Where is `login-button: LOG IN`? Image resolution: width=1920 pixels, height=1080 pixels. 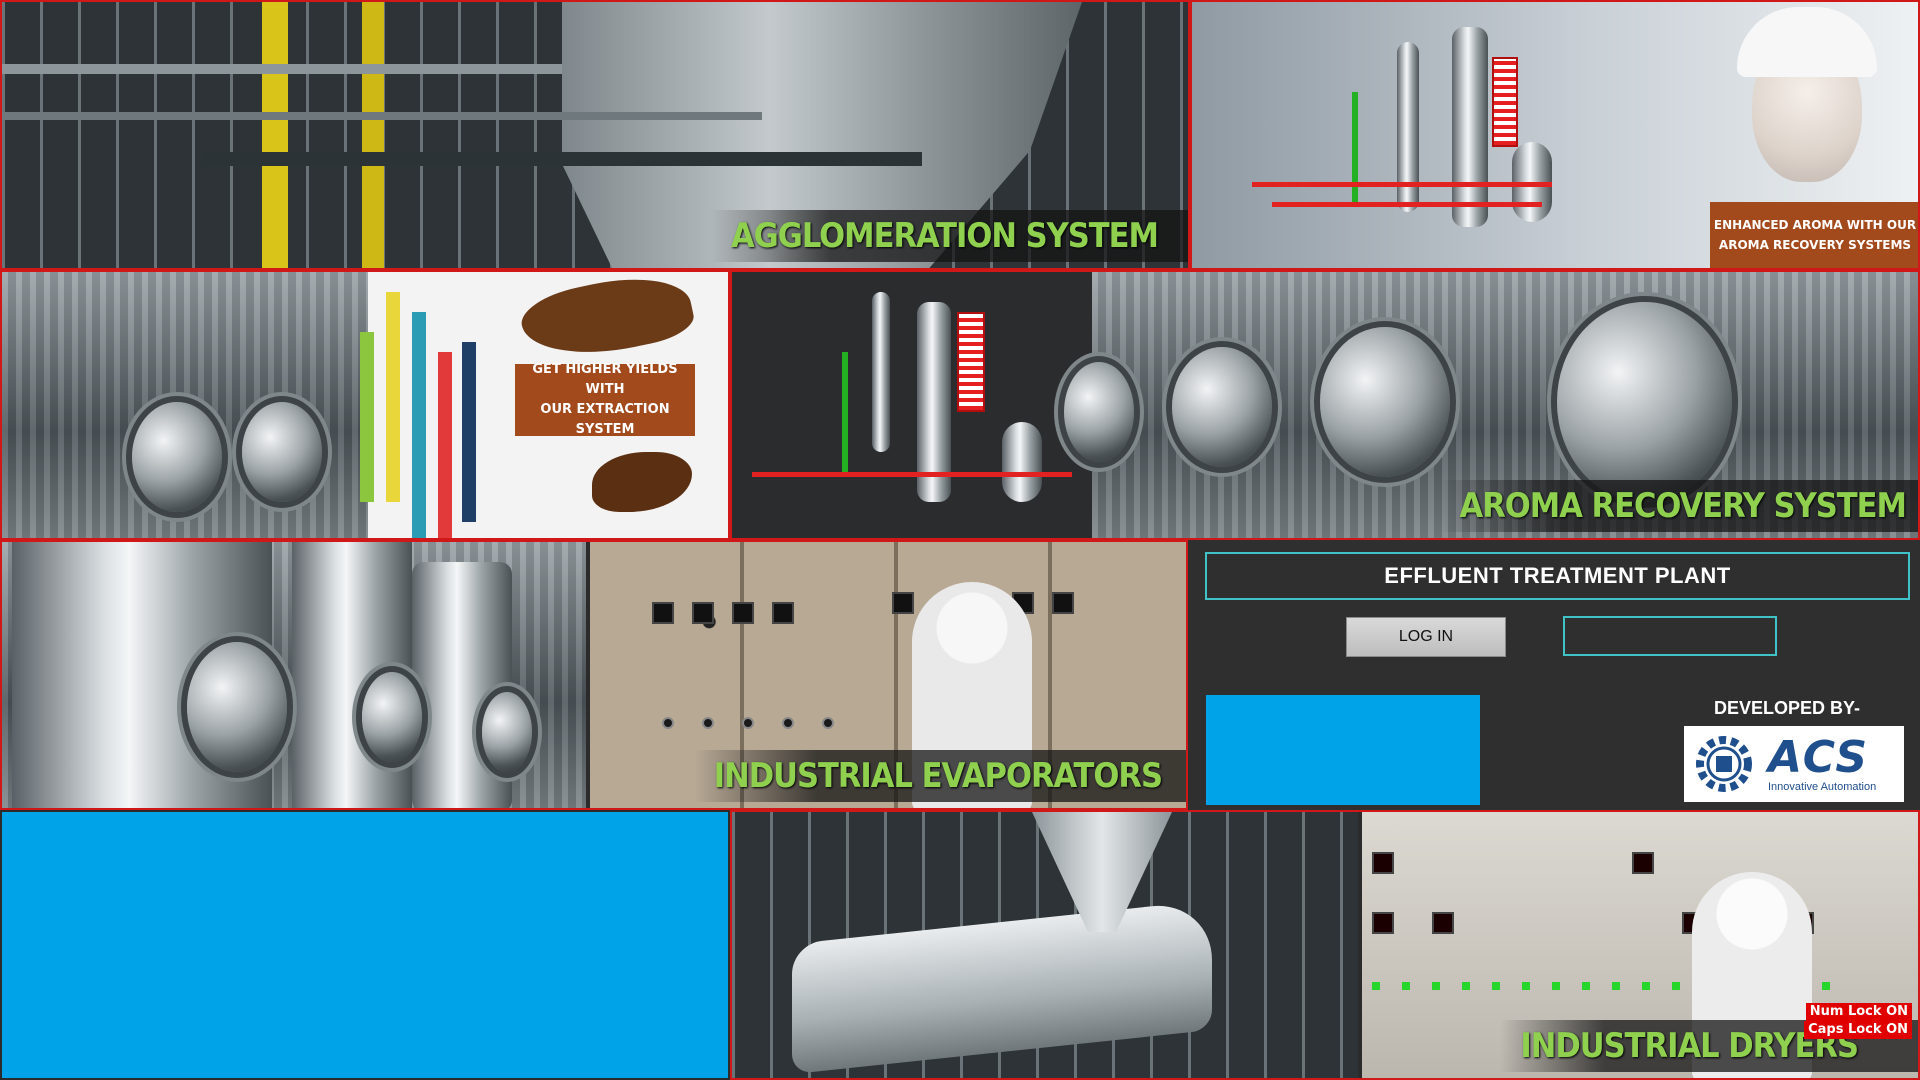
login-button: LOG IN is located at coordinates (1426, 637).